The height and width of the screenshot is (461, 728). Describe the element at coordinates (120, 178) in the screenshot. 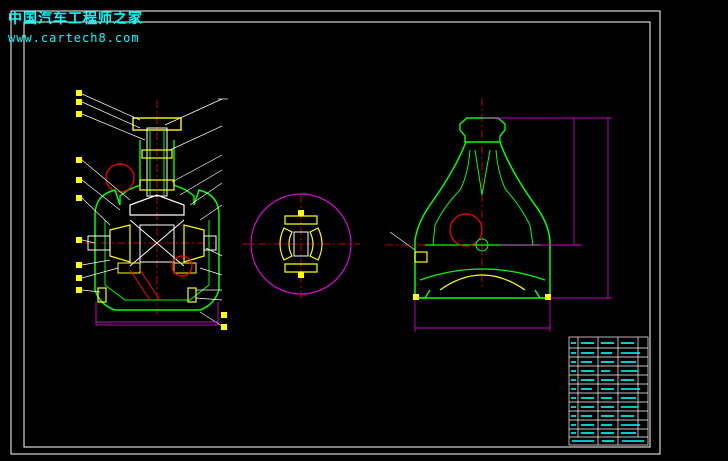

I see `breather-arc` at that location.